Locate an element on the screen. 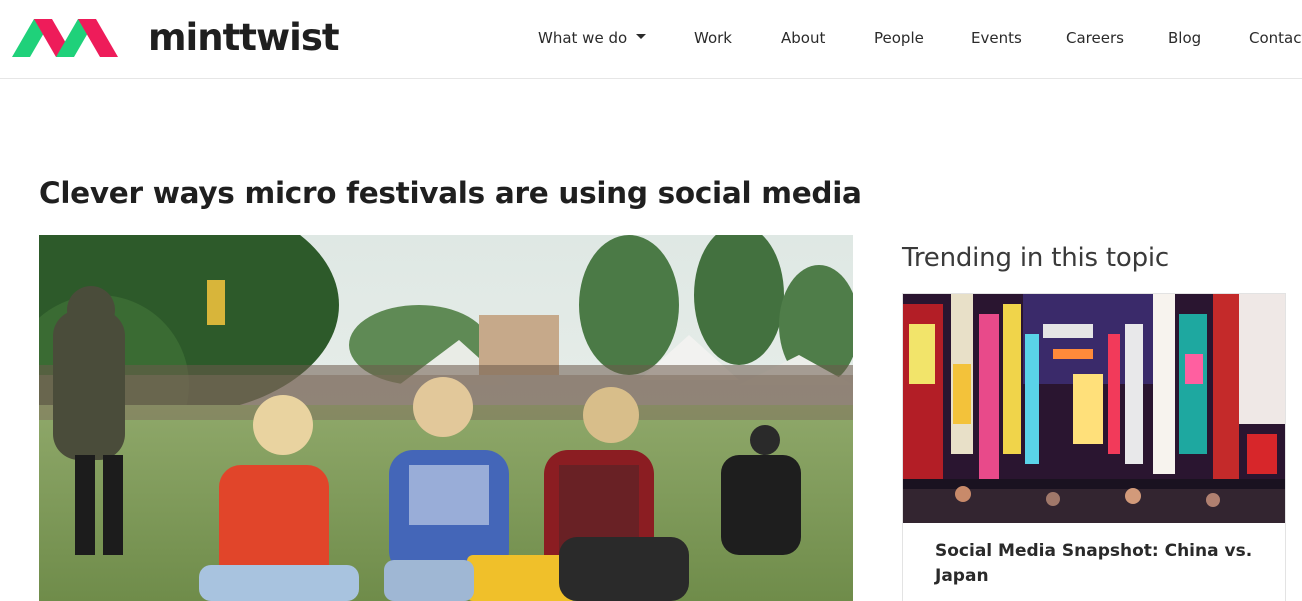 The width and height of the screenshot is (1302, 601). nav-item-what-we-do: What we do is located at coordinates (592, 38).